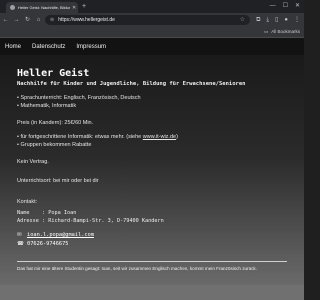 The image size is (320, 300). I want to click on profile-icon: ●, so click(286, 20).